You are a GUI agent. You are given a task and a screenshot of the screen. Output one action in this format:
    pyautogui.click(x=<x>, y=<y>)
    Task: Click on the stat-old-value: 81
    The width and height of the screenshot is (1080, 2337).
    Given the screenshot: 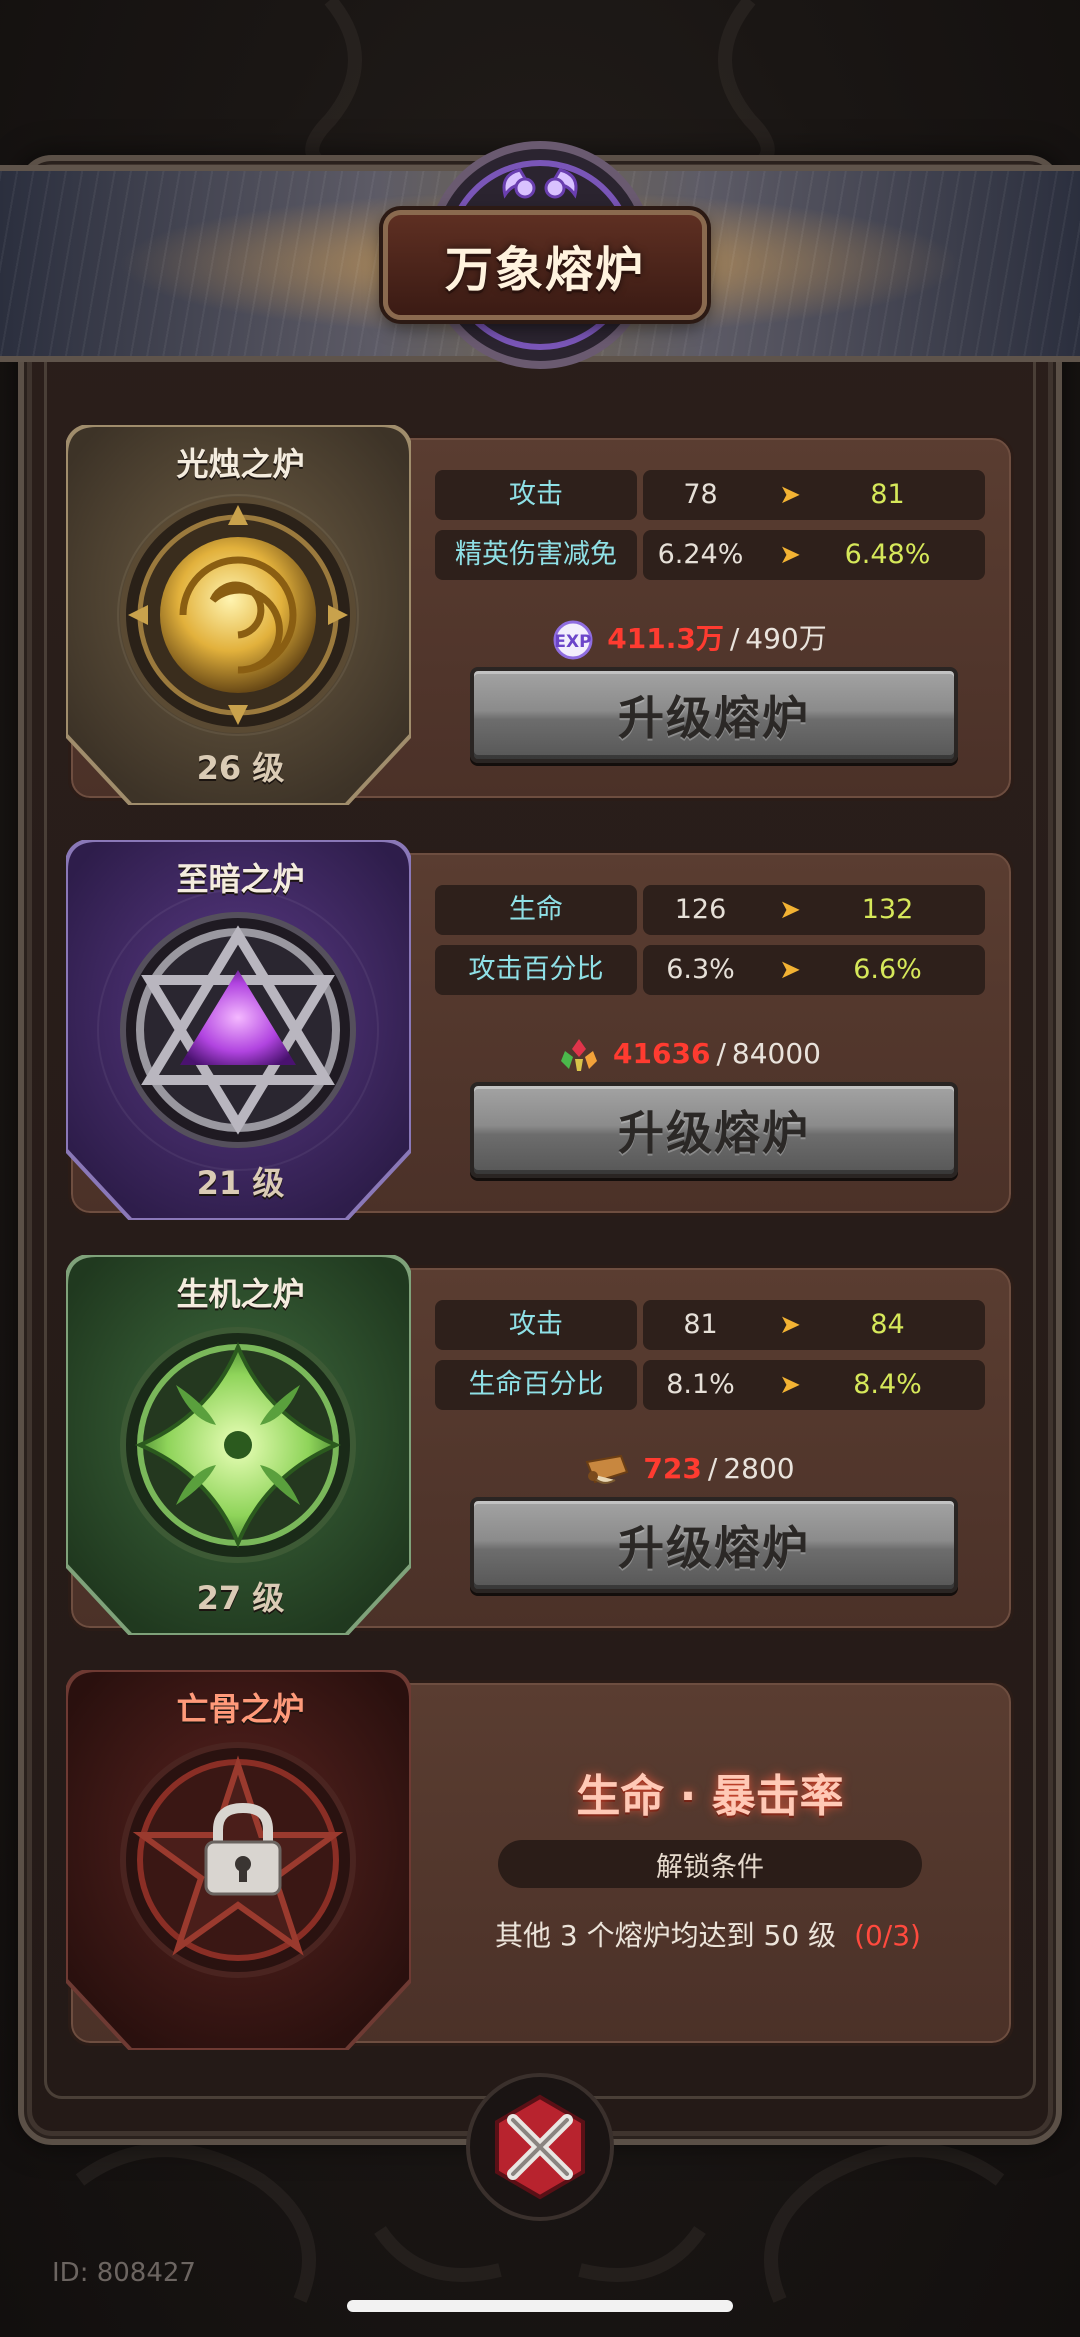 What is the action you would take?
    pyautogui.click(x=700, y=1324)
    